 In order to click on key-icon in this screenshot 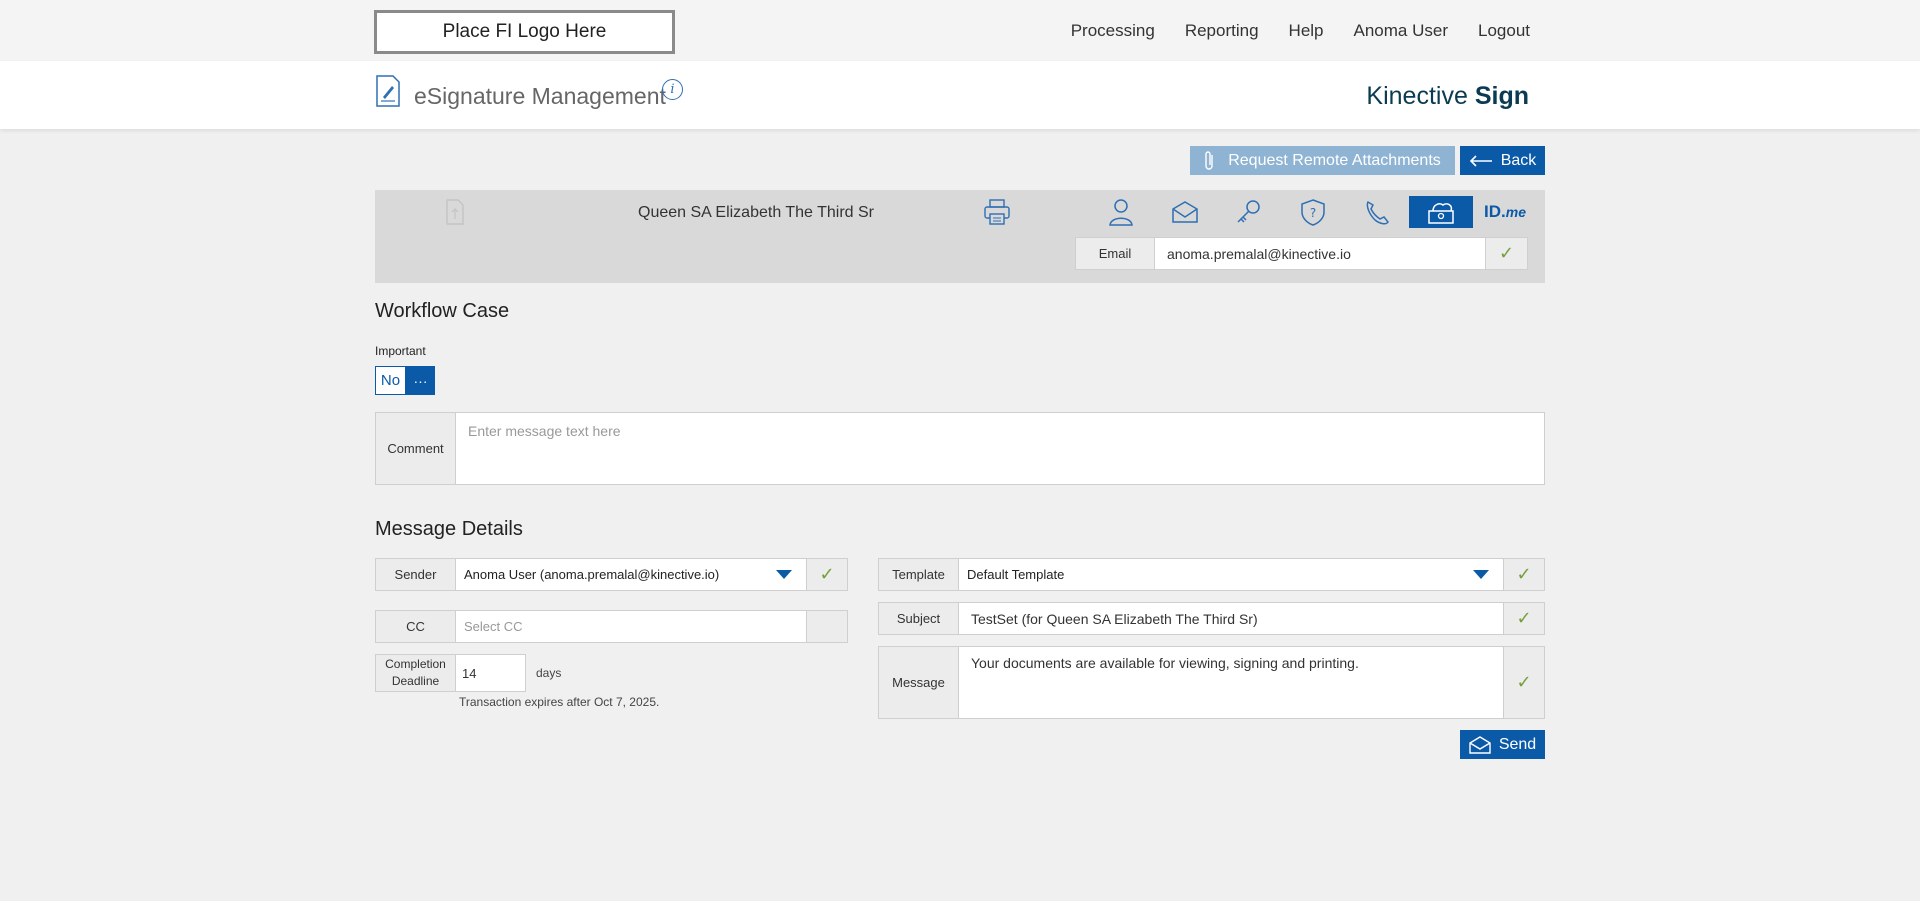, I will do `click(1248, 211)`.